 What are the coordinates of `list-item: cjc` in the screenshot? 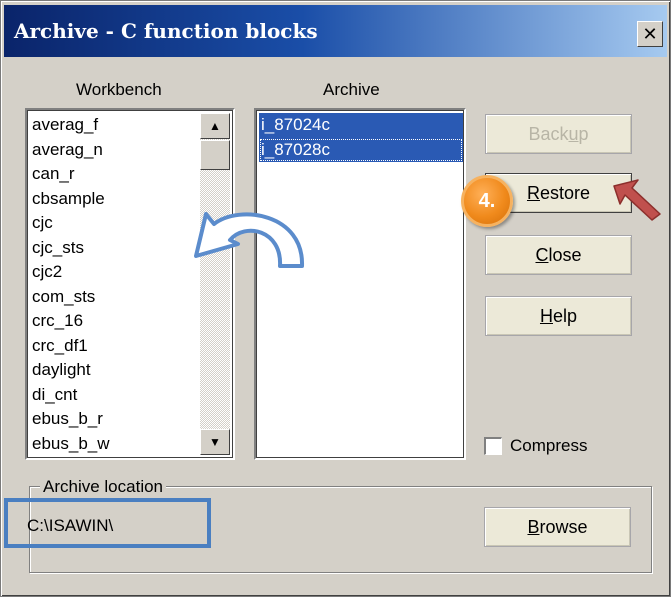 It's located at (70, 223).